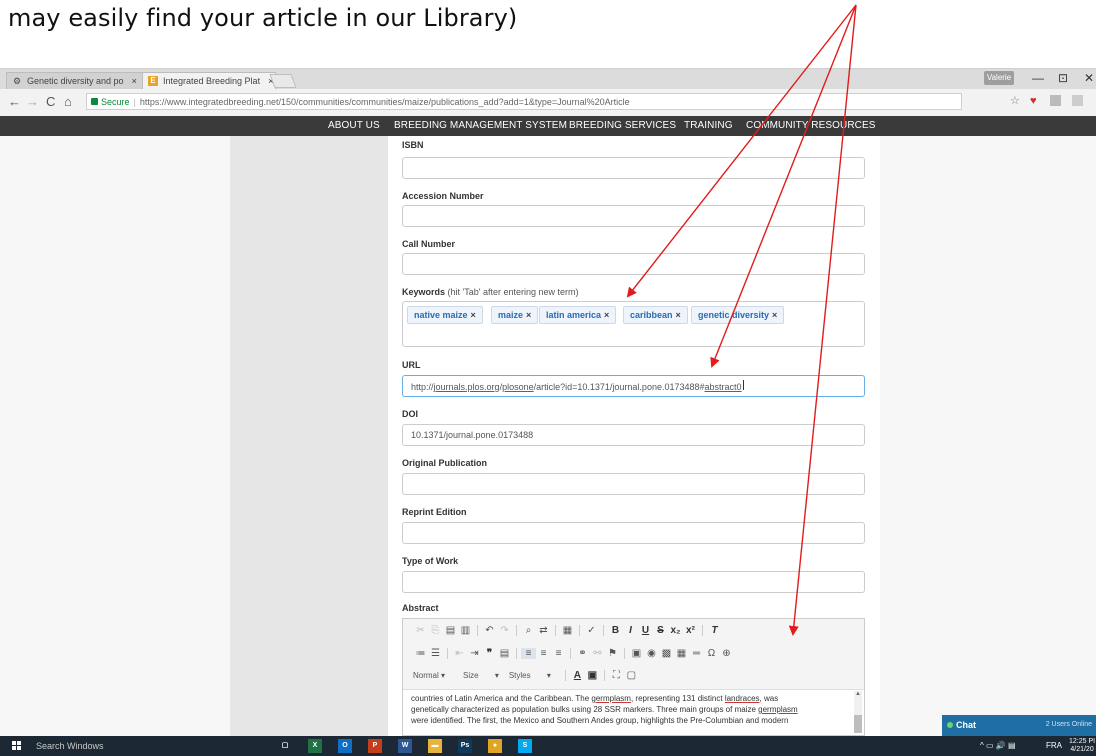 The image size is (1096, 756). I want to click on arrow-to-abstract, so click(822, 320).